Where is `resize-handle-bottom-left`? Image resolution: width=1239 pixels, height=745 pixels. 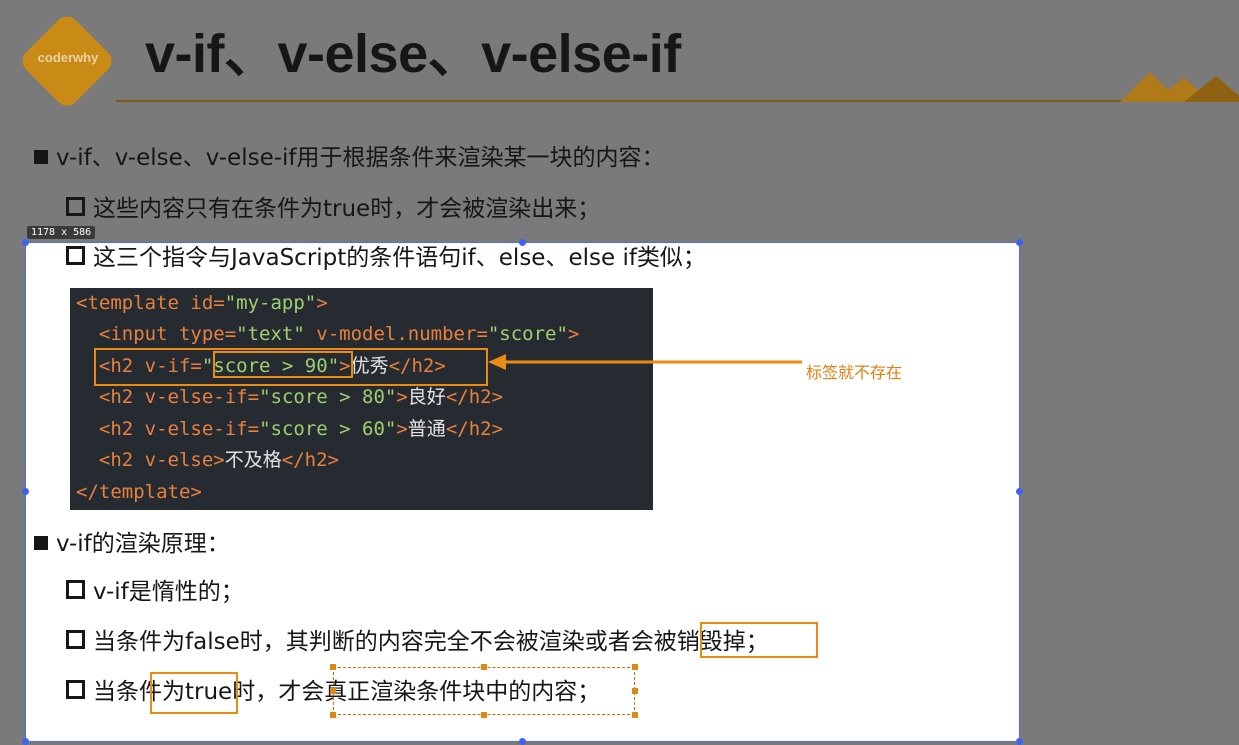
resize-handle-bottom-left is located at coordinates (25, 741).